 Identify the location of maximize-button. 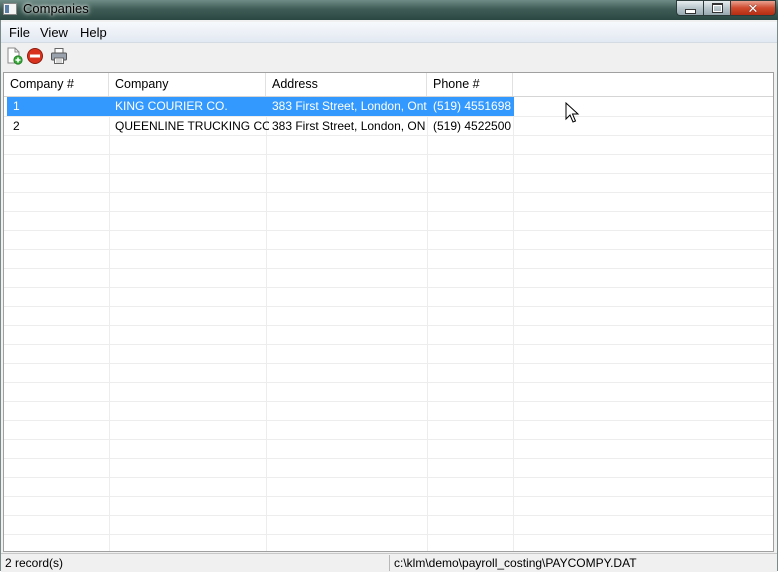
(716, 8).